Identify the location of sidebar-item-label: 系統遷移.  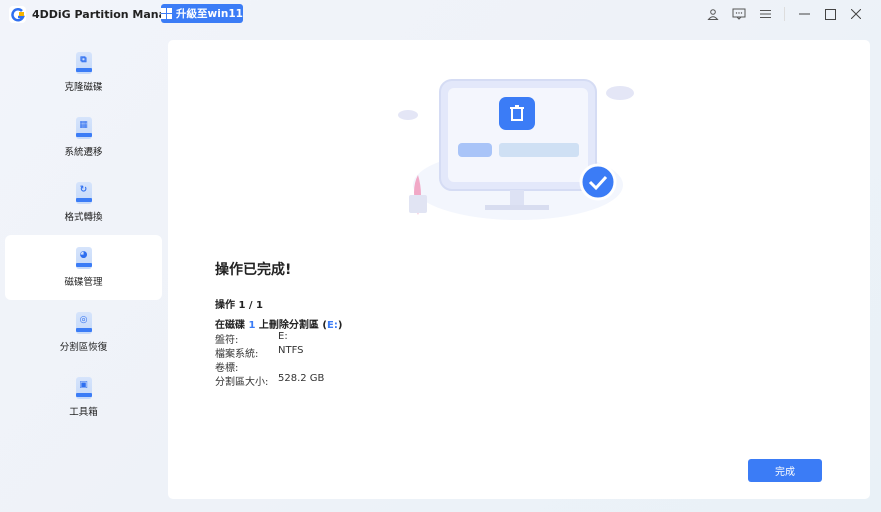
(83, 152).